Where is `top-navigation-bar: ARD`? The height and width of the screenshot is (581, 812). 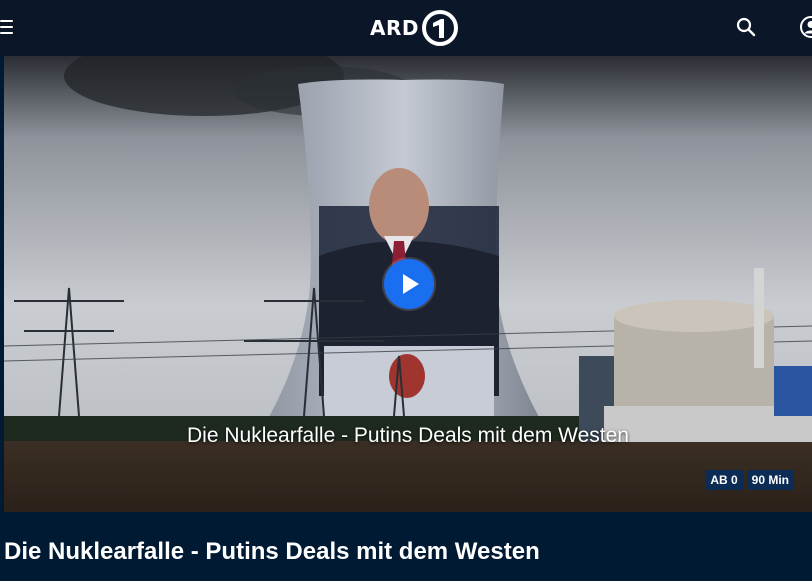
top-navigation-bar: ARD is located at coordinates (406, 28).